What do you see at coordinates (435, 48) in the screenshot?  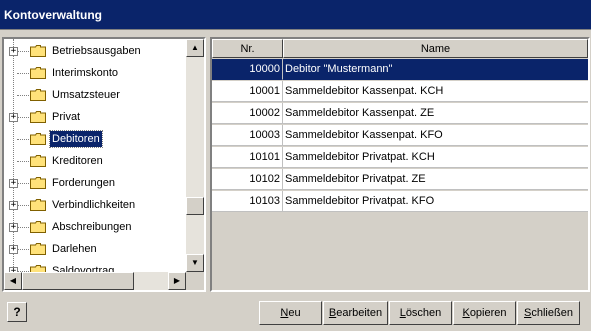 I see `column-header-name: Name` at bounding box center [435, 48].